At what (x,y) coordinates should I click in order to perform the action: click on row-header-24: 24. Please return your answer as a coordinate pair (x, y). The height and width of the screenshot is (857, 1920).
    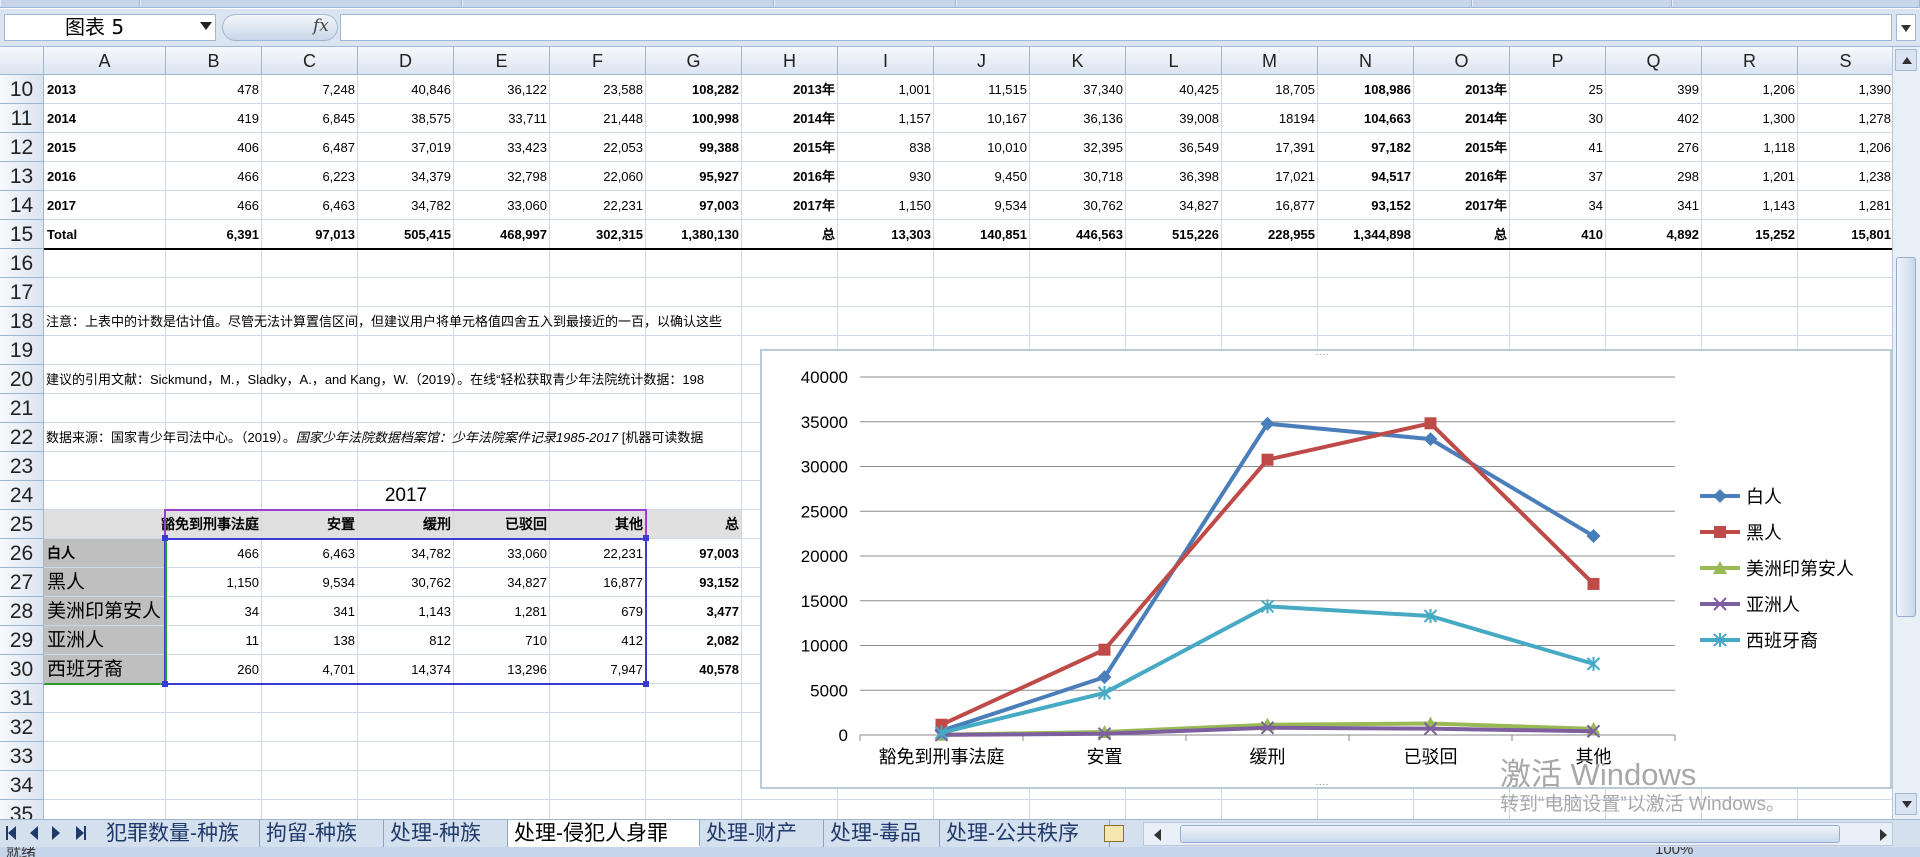
    Looking at the image, I should click on (22, 495).